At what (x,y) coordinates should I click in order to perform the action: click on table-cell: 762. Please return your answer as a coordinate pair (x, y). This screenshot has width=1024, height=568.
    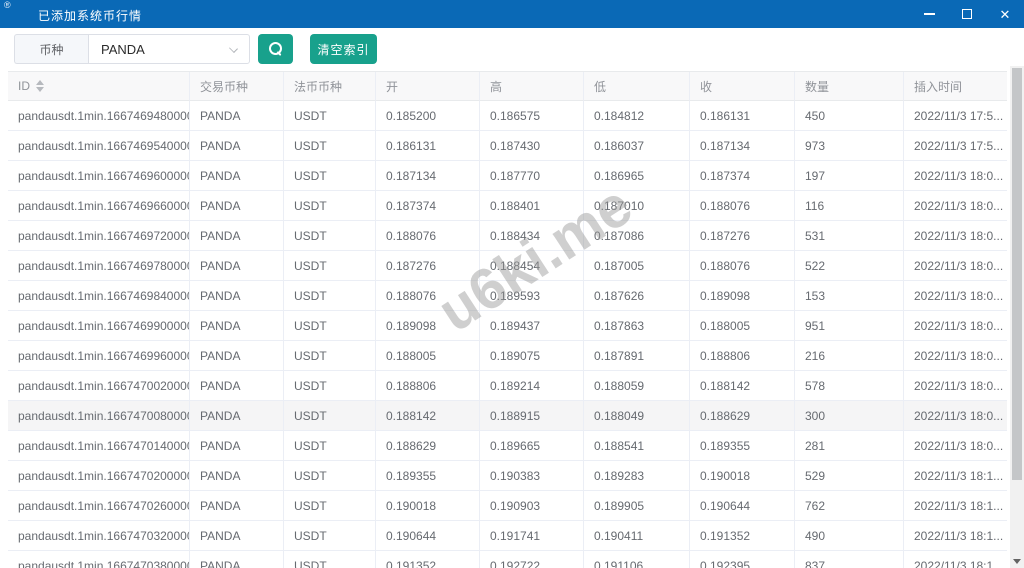
    Looking at the image, I should click on (849, 506).